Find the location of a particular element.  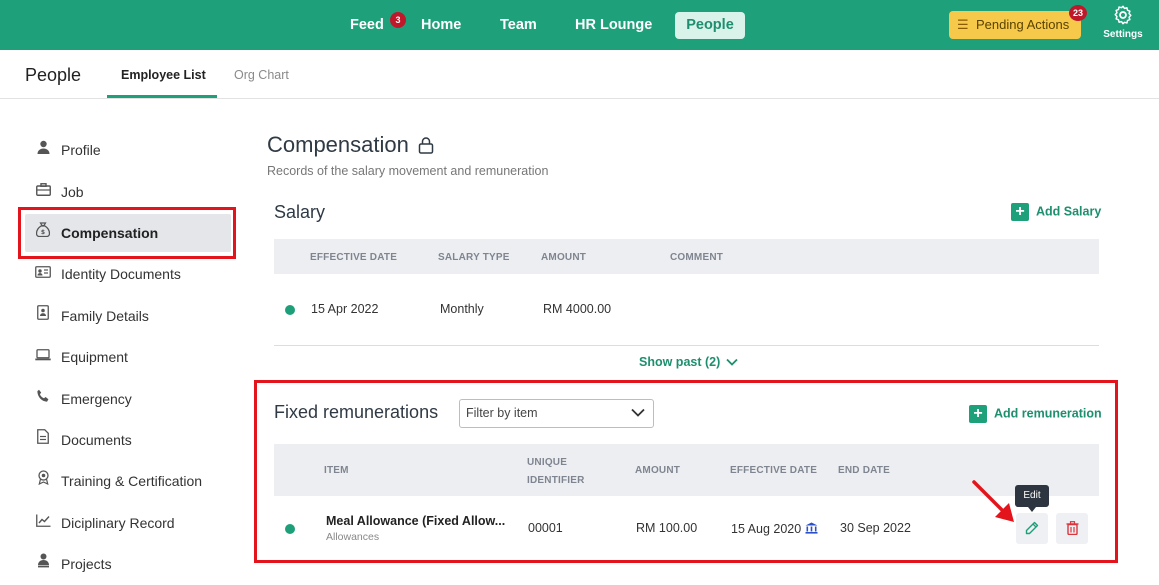

salary-title: Salary is located at coordinates (300, 212).